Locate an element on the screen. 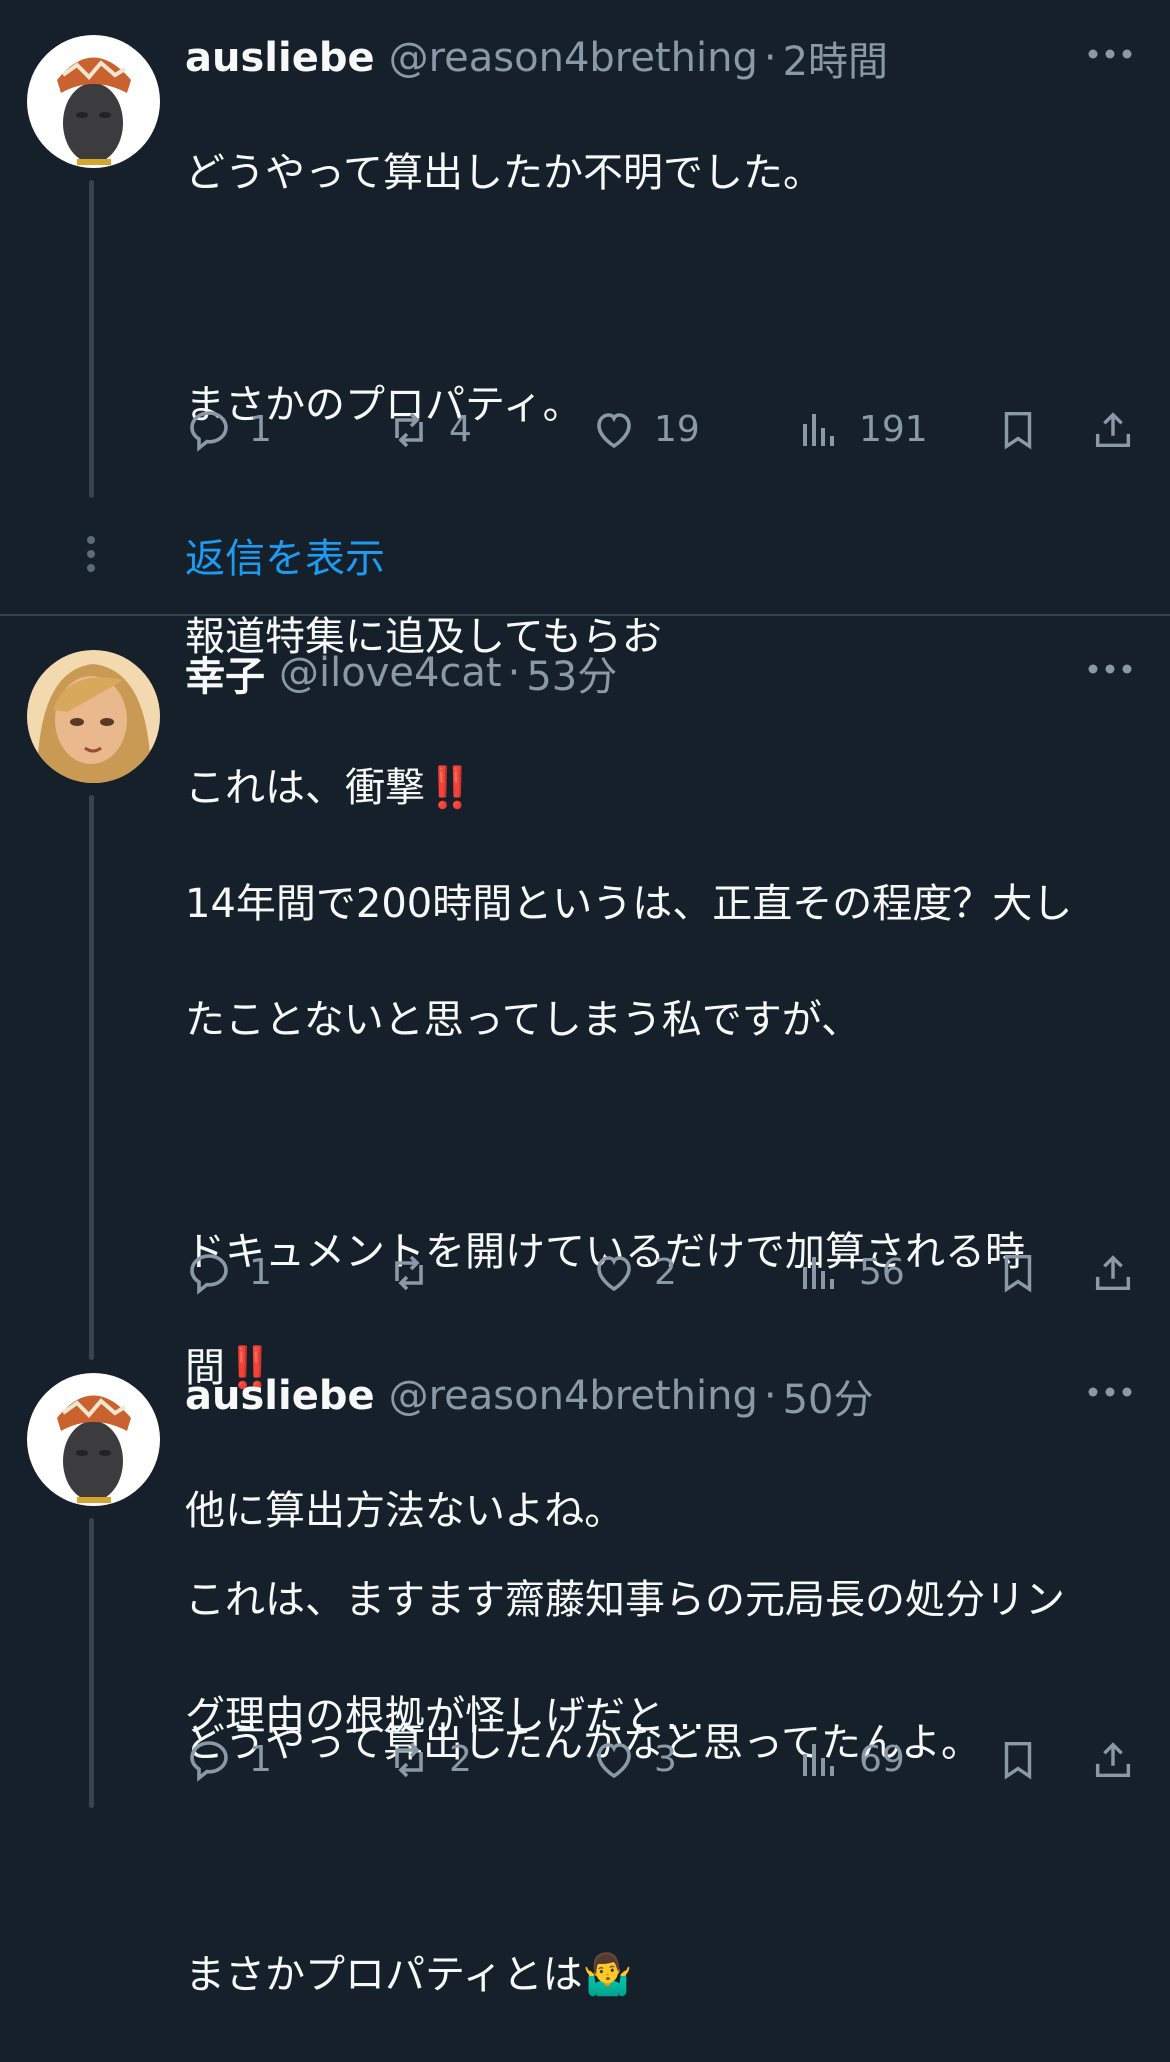  post-text-segment: これは、衝撃 is located at coordinates (305, 788).